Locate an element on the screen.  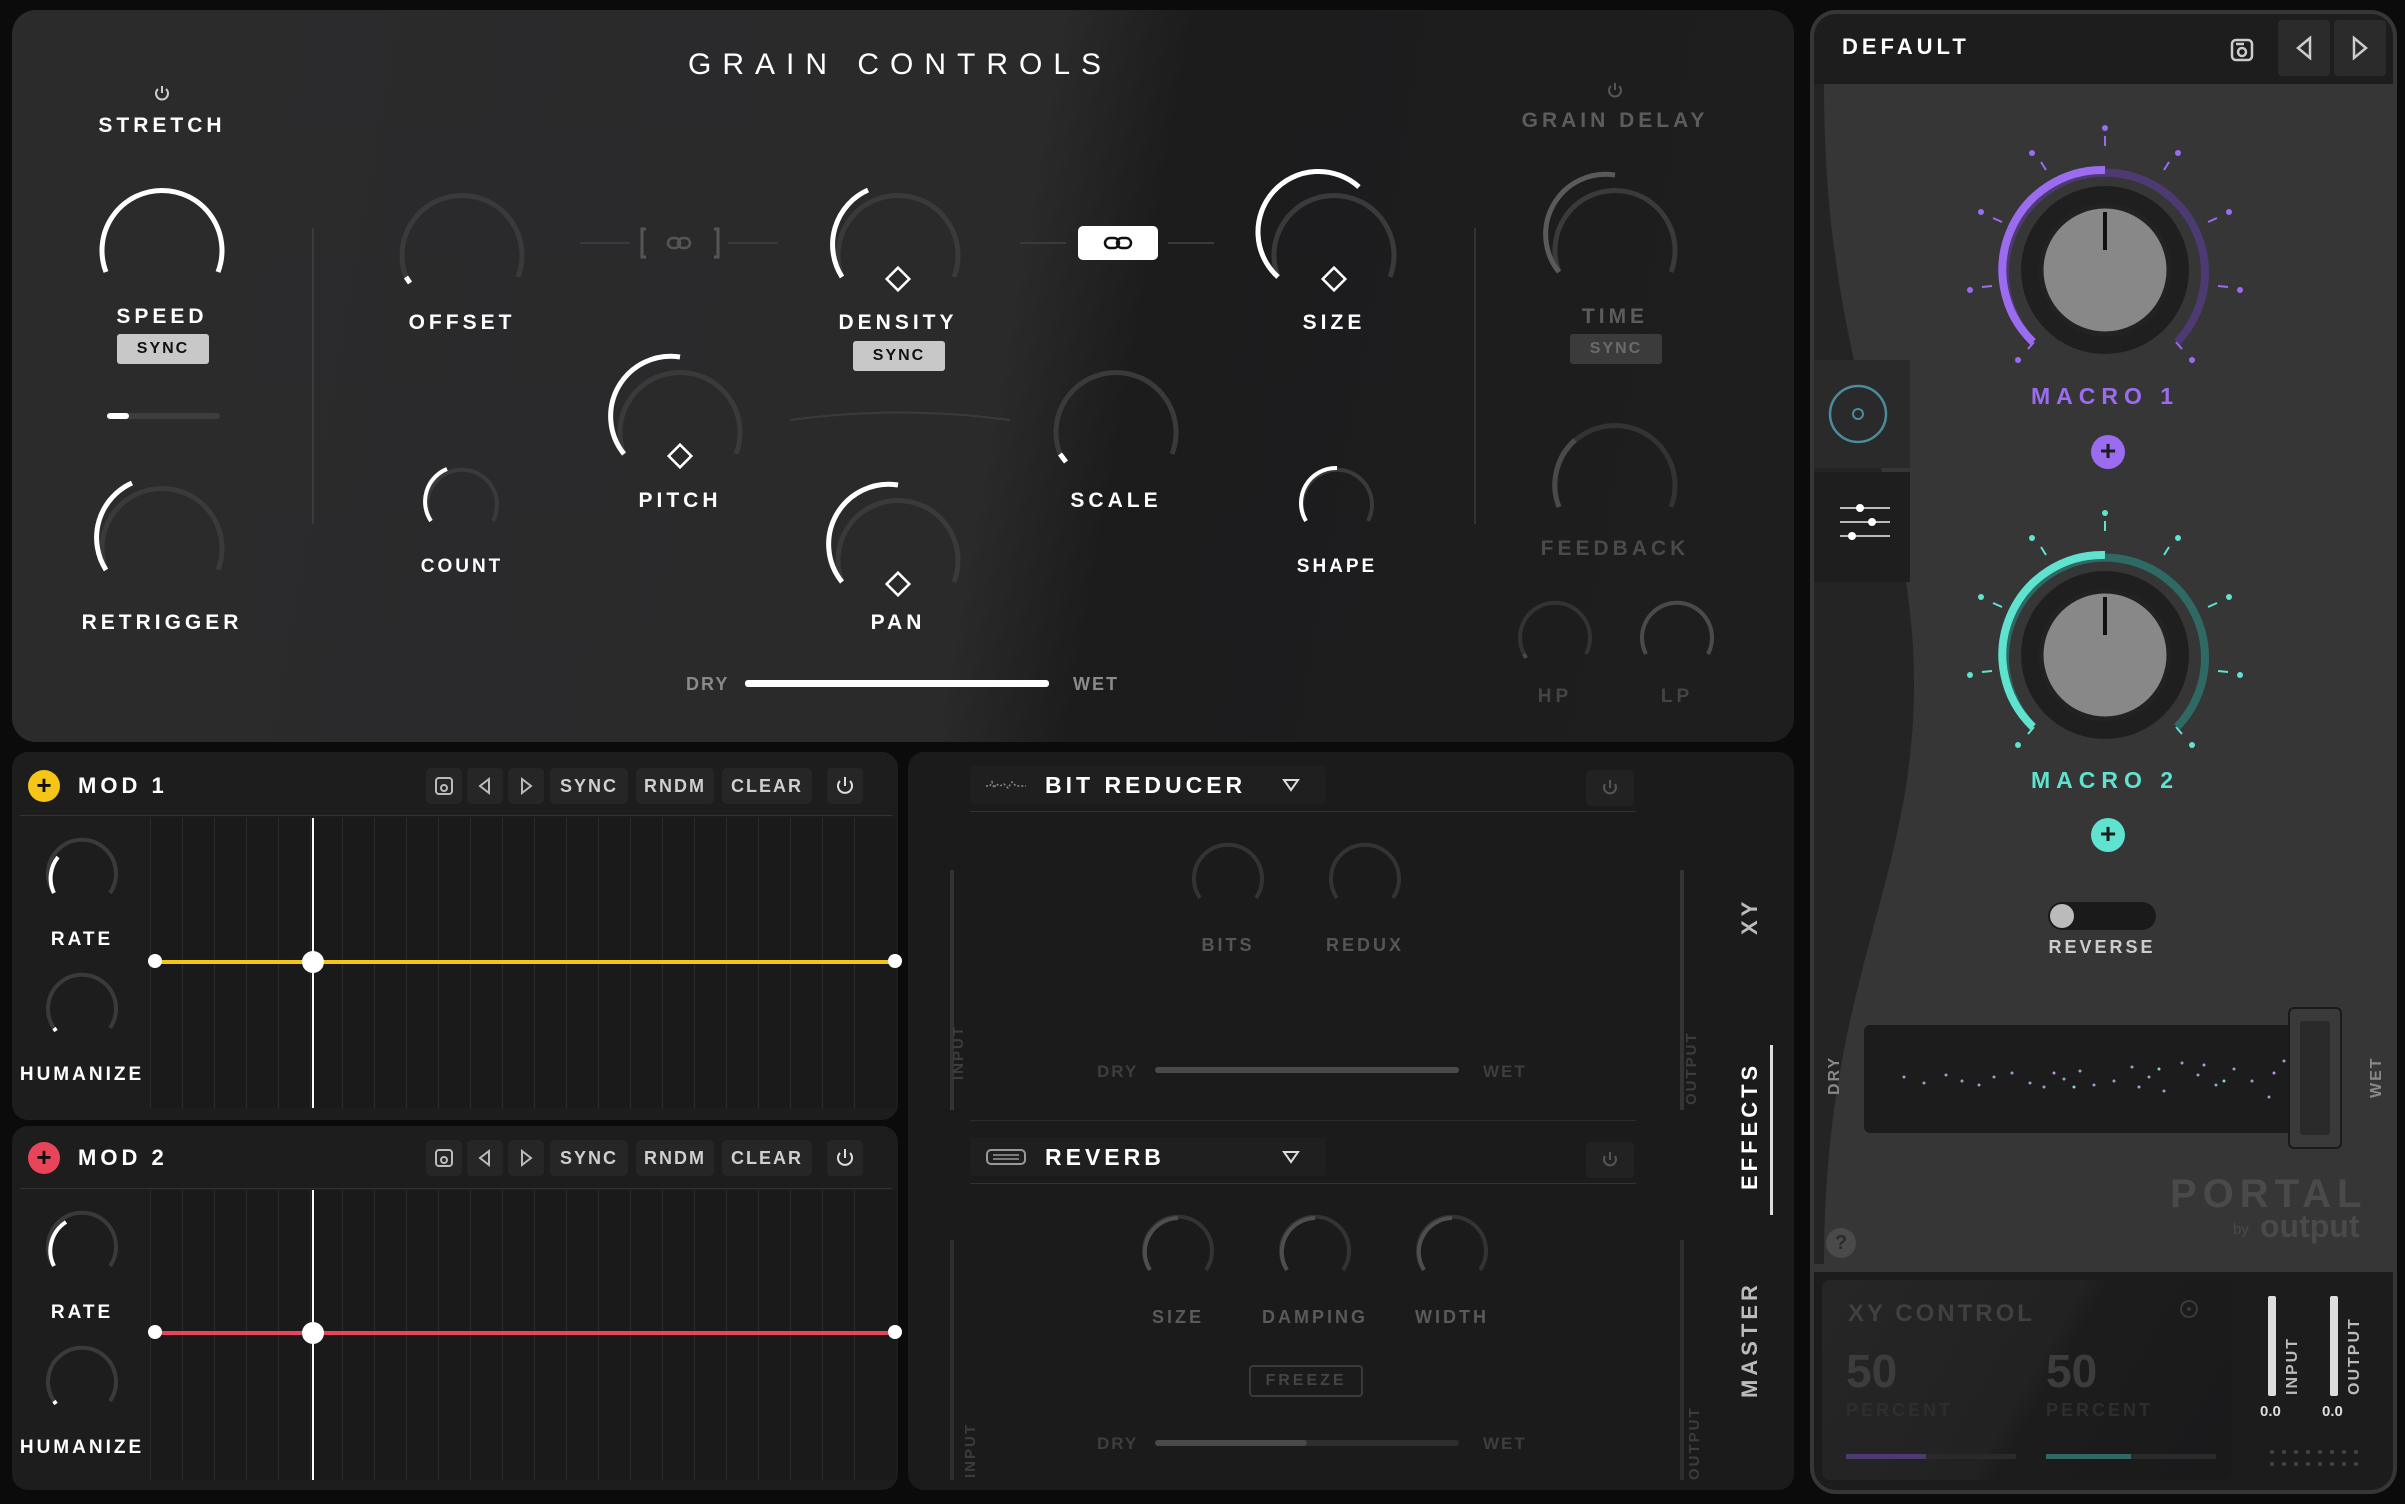
link-icon-inactive is located at coordinates (680, 243).